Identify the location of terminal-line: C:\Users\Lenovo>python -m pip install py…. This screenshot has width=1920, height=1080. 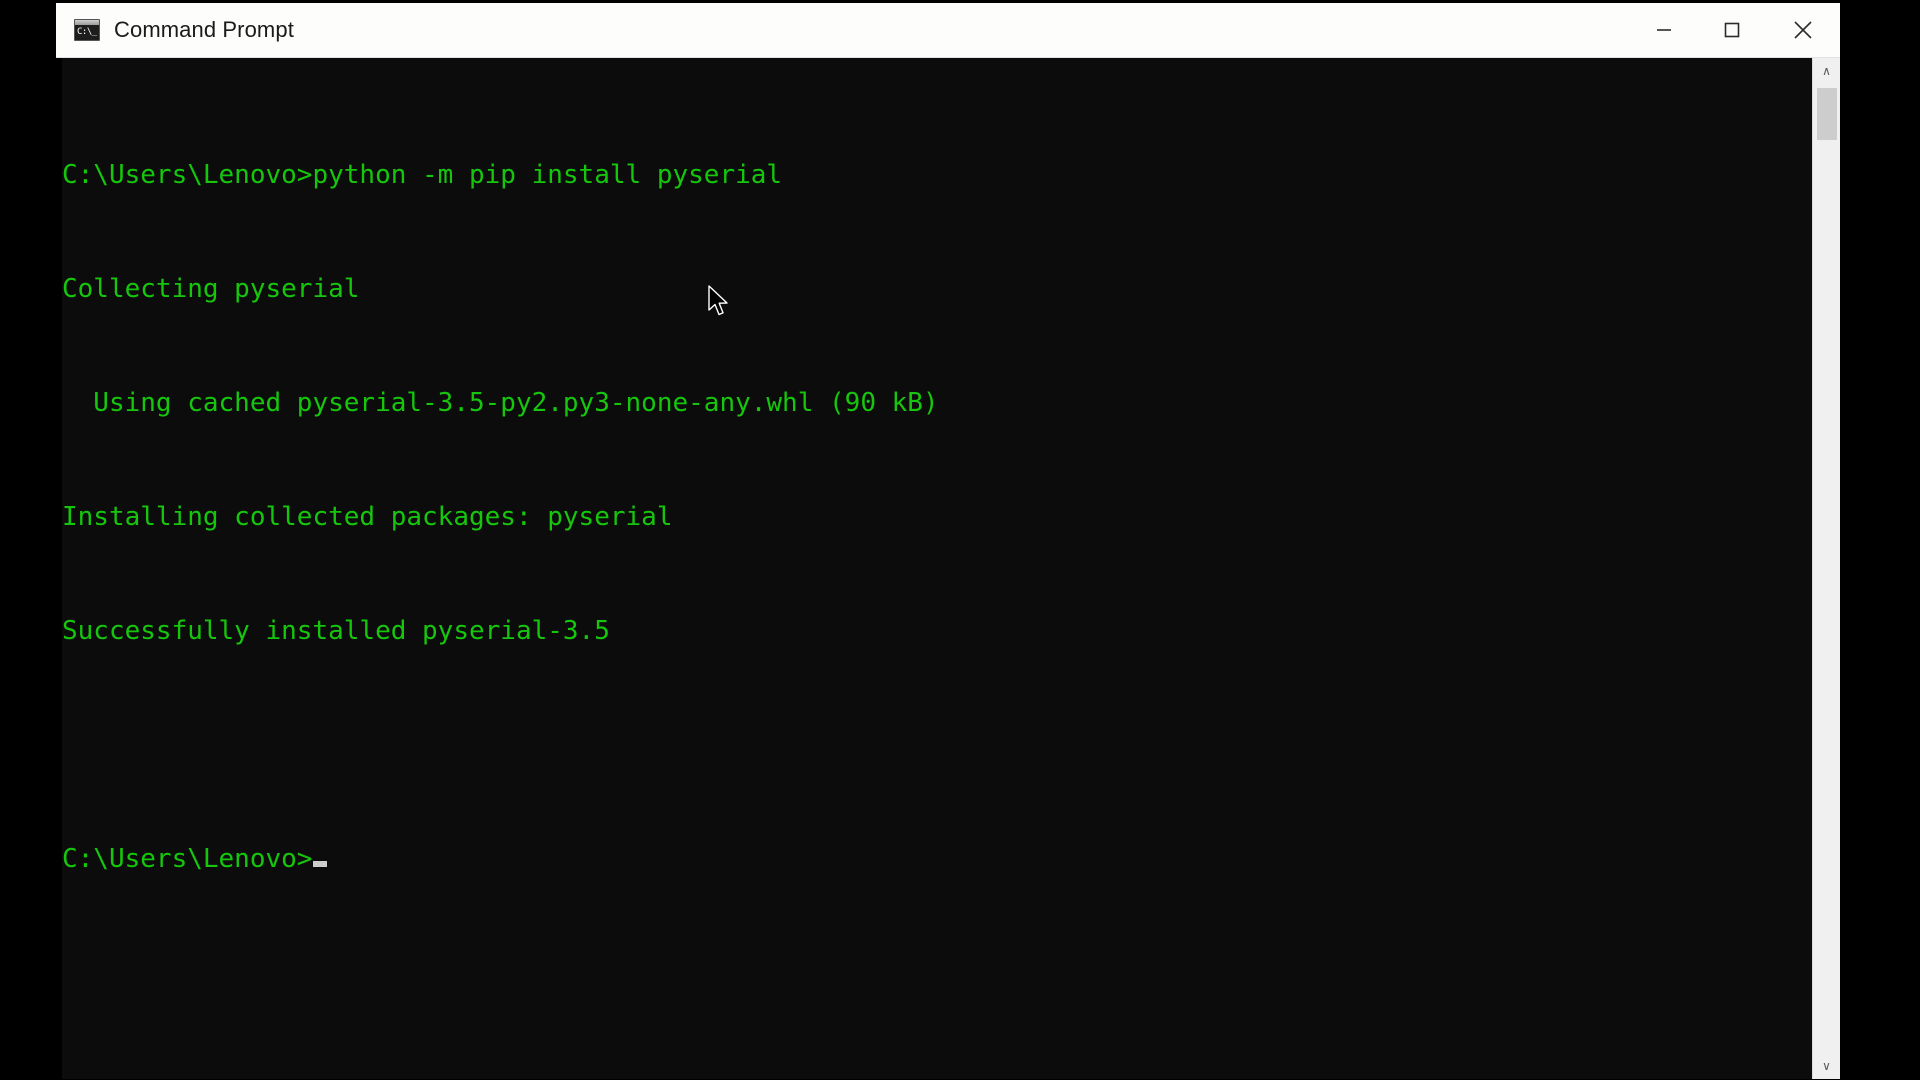
(422, 175).